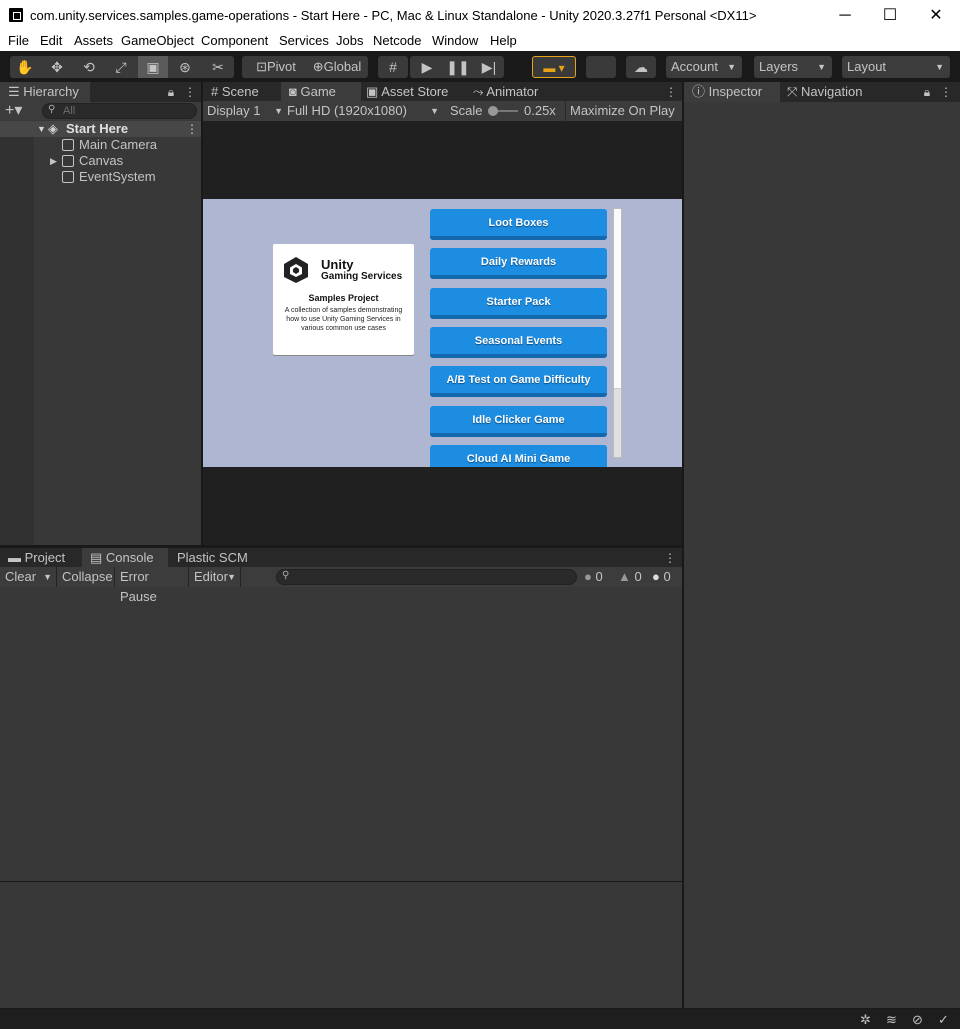 This screenshot has width=960, height=1029. Describe the element at coordinates (93, 40) in the screenshot. I see `menu-assets: Assets` at that location.